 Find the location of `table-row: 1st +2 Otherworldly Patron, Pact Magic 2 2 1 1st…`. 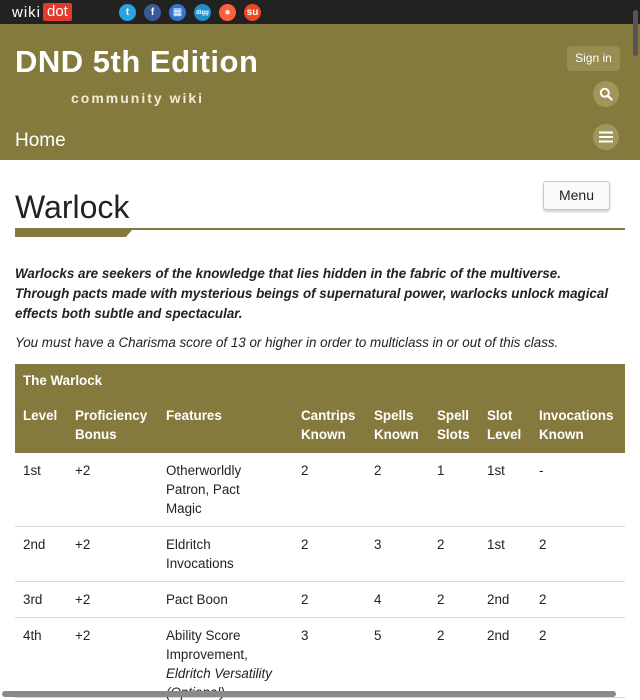

table-row: 1st +2 Otherworldly Patron, Pact Magic 2 2 1 1st… is located at coordinates (320, 490).